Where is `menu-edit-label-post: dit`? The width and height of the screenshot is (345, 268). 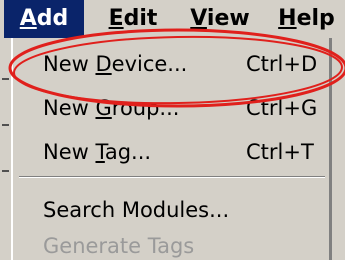 menu-edit-label-post: dit is located at coordinates (140, 18).